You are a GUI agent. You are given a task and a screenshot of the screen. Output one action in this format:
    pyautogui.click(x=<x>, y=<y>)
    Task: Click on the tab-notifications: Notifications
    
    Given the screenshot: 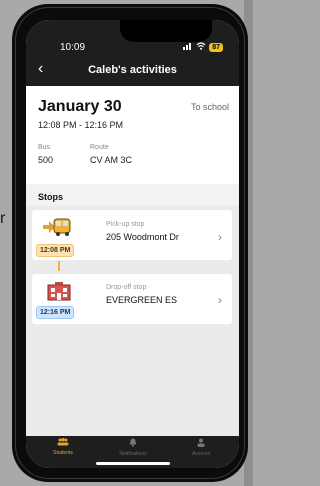 What is the action you would take?
    pyautogui.click(x=133, y=447)
    